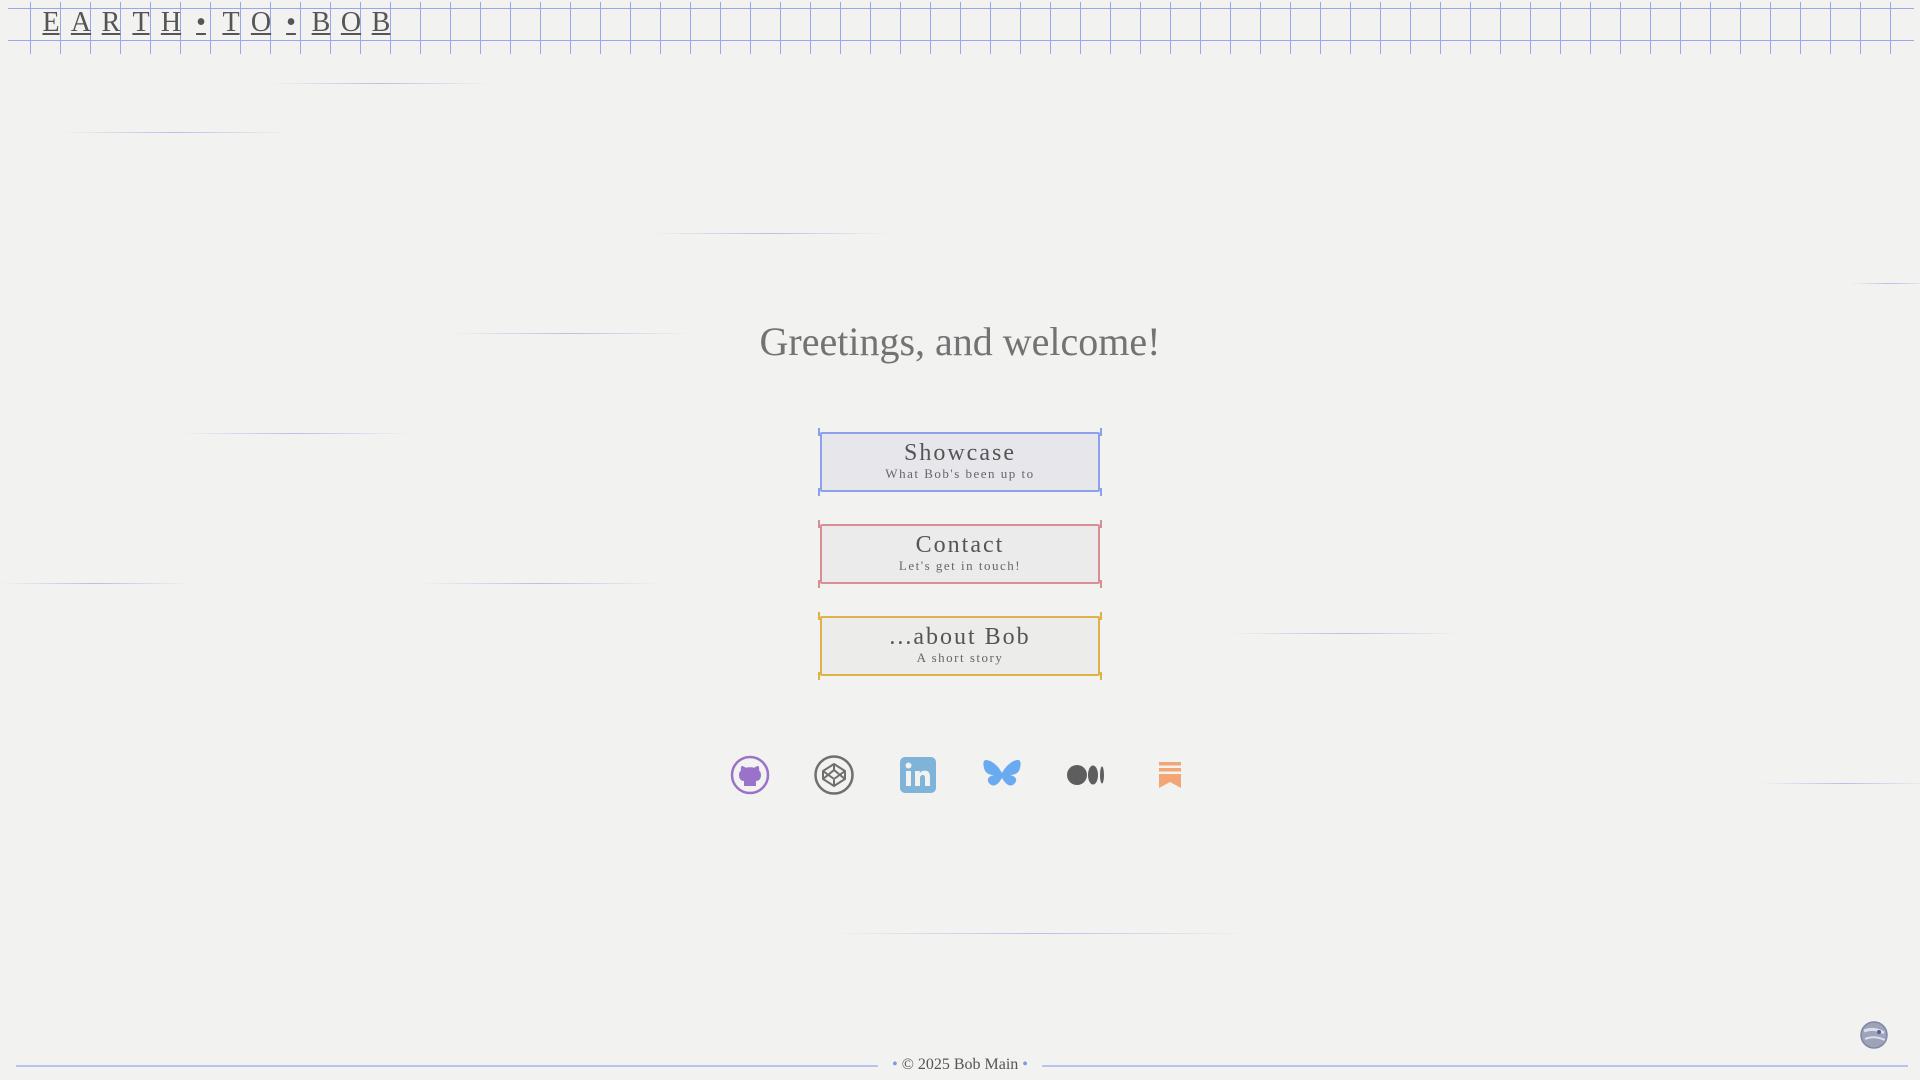  Describe the element at coordinates (51, 22) in the screenshot. I see `logo-letter: E` at that location.